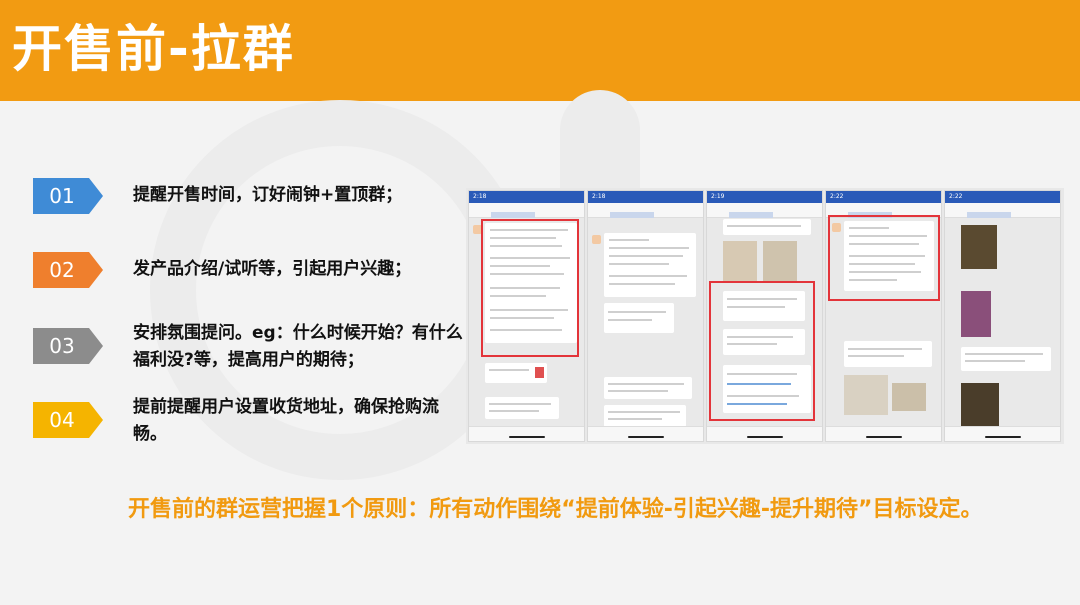 Image resolution: width=1080 pixels, height=605 pixels. Describe the element at coordinates (286, 420) in the screenshot. I see `step-text: 提前提醒用户设置收货地址，确保抢购流畅。` at that location.